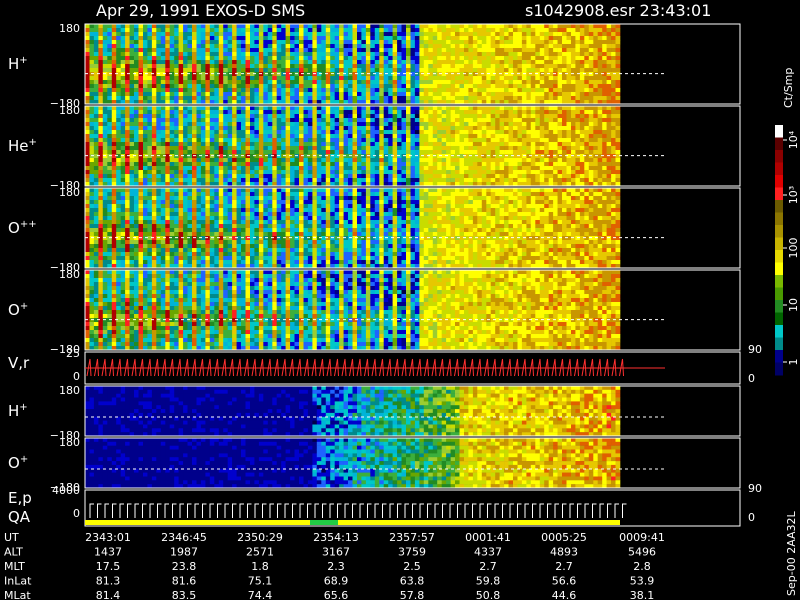 This screenshot has height=600, width=800. Describe the element at coordinates (618, 10) in the screenshot. I see `file-label: s1042908.esr 23:43:01` at that location.